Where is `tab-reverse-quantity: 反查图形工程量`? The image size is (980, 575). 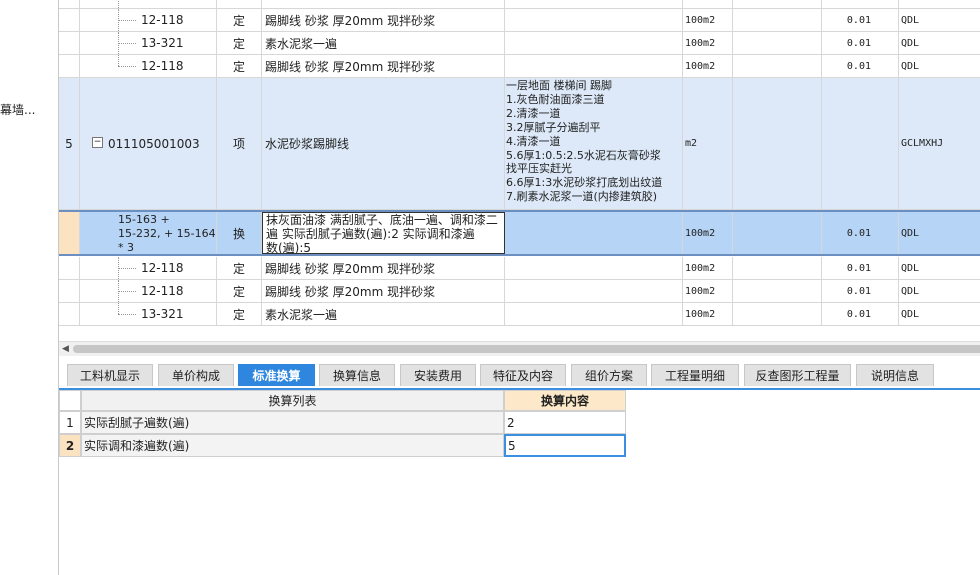
tab-reverse-quantity: 反查图形工程量 is located at coordinates (797, 375).